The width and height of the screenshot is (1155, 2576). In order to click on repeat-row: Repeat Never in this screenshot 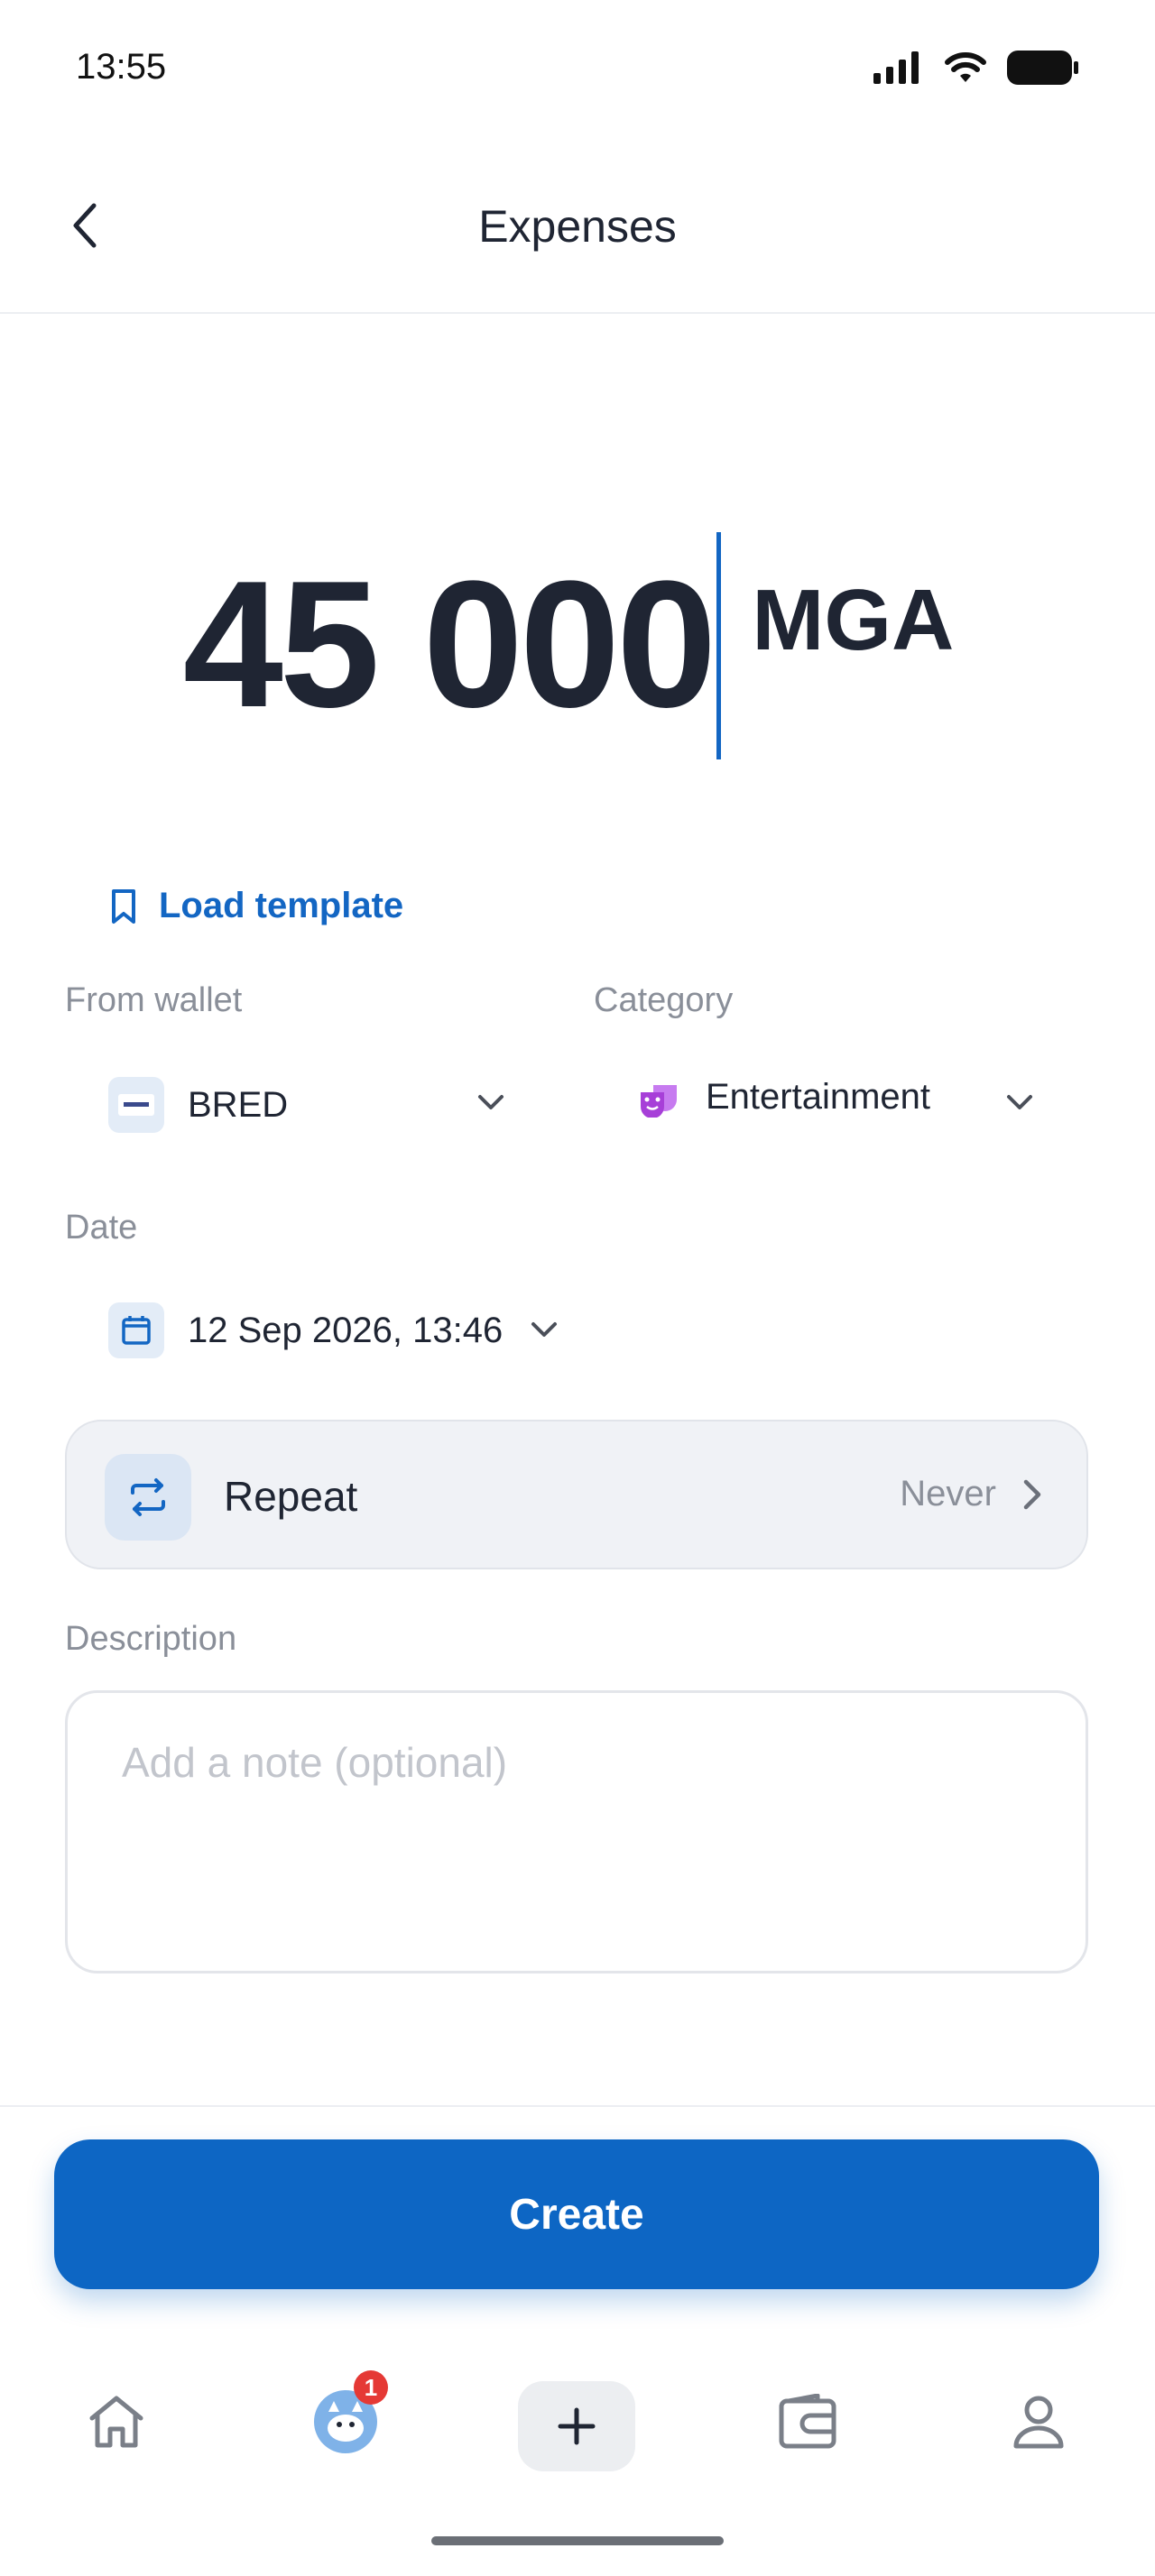, I will do `click(576, 1494)`.